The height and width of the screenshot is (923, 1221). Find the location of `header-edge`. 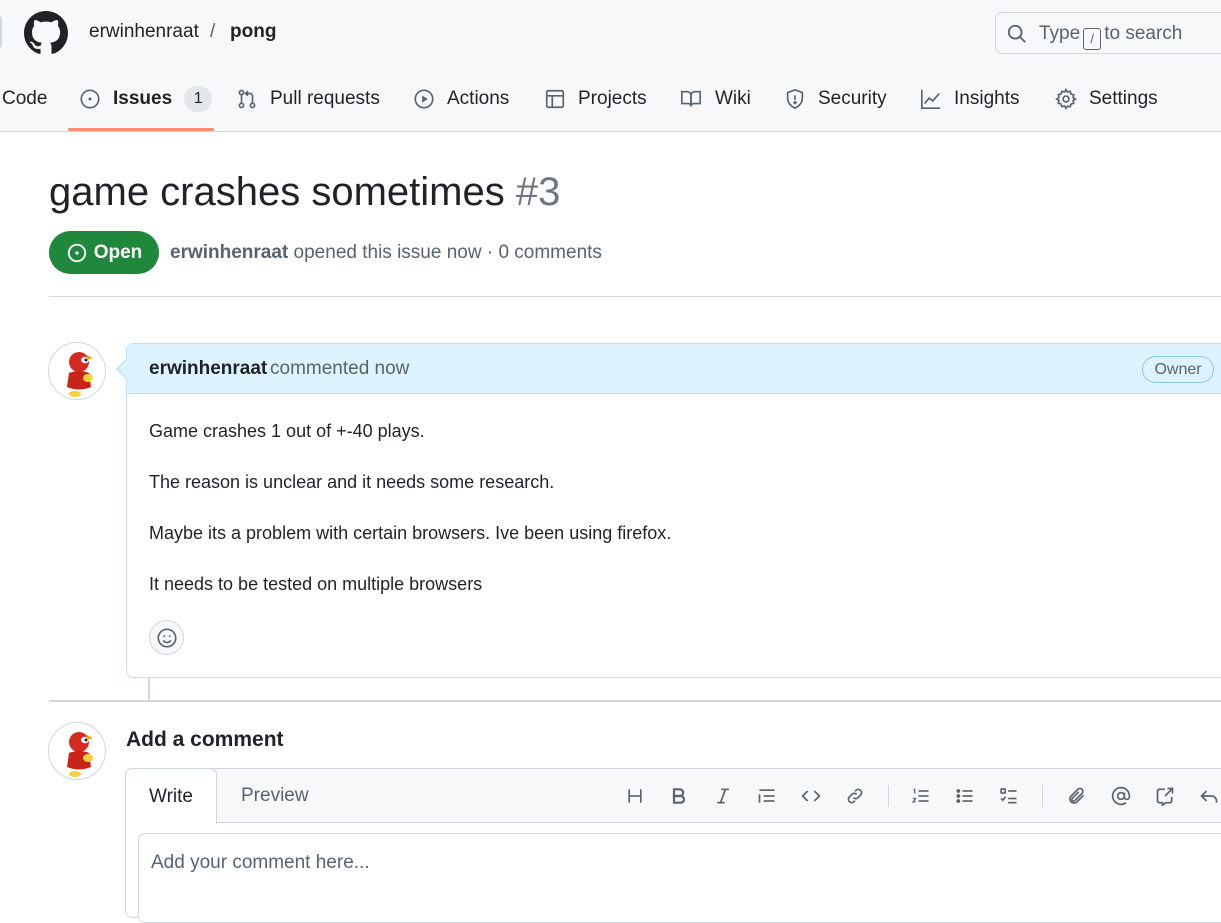

header-edge is located at coordinates (1, 32).